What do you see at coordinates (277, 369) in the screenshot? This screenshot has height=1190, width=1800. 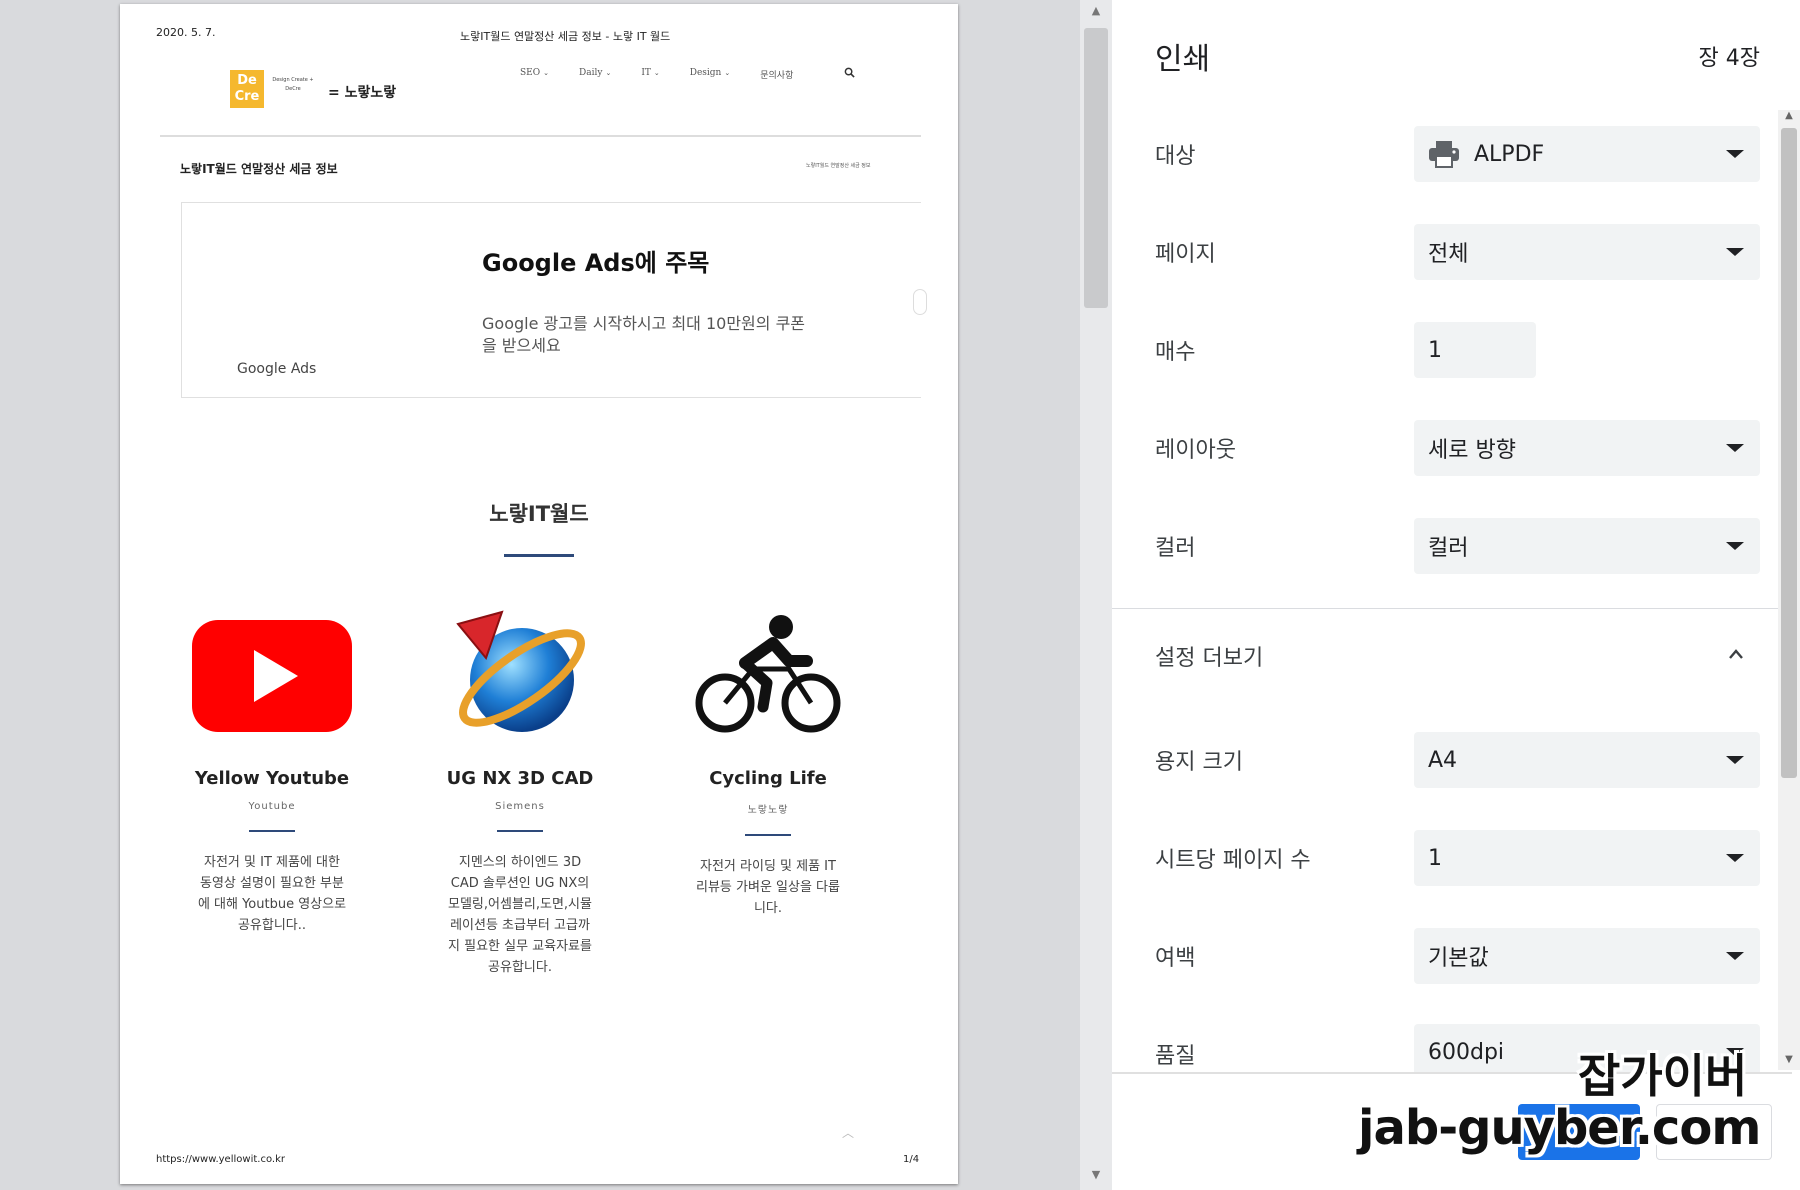 I see `ad-source: Google Ads` at bounding box center [277, 369].